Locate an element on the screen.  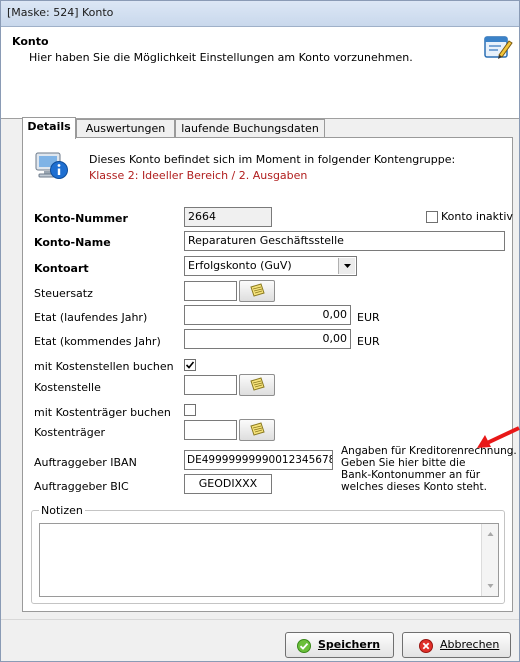
kostentraeger-field is located at coordinates (210, 430).